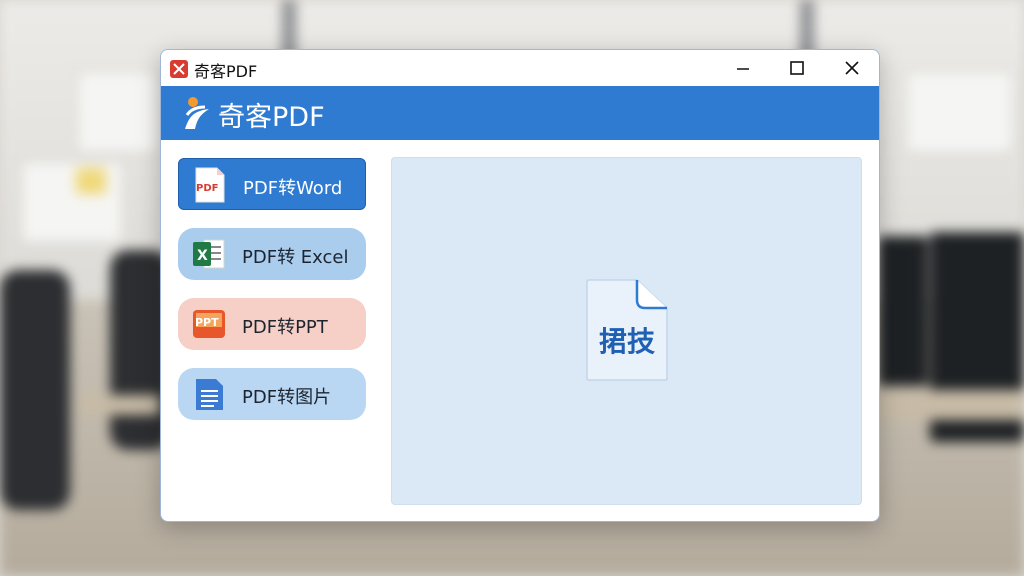  I want to click on pdf-icon: PDF, so click(210, 185).